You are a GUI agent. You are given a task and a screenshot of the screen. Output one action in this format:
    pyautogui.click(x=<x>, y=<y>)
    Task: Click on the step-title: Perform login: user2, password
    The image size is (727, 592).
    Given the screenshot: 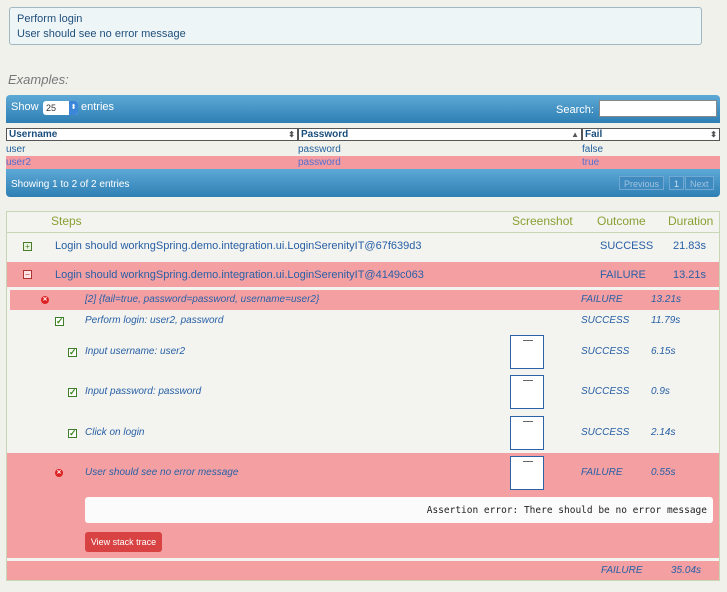 What is the action you would take?
    pyautogui.click(x=154, y=320)
    